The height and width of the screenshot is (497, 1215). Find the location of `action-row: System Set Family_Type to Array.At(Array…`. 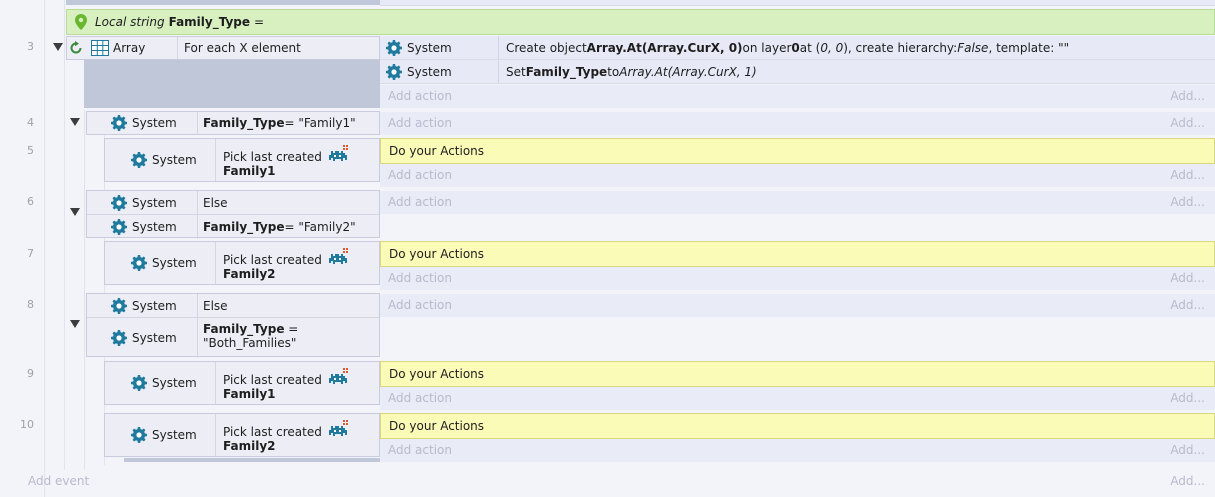

action-row: System Set Family_Type to Array.At(Array… is located at coordinates (797, 72).